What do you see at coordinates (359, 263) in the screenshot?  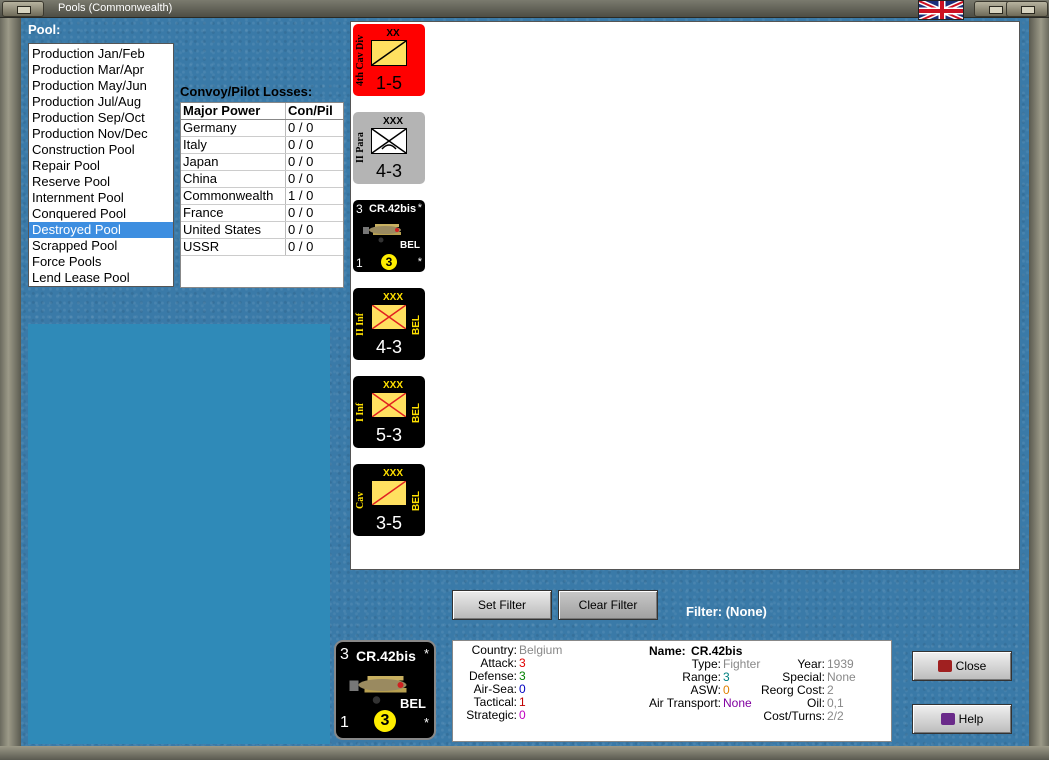 I see `air-bottom-value: 1` at bounding box center [359, 263].